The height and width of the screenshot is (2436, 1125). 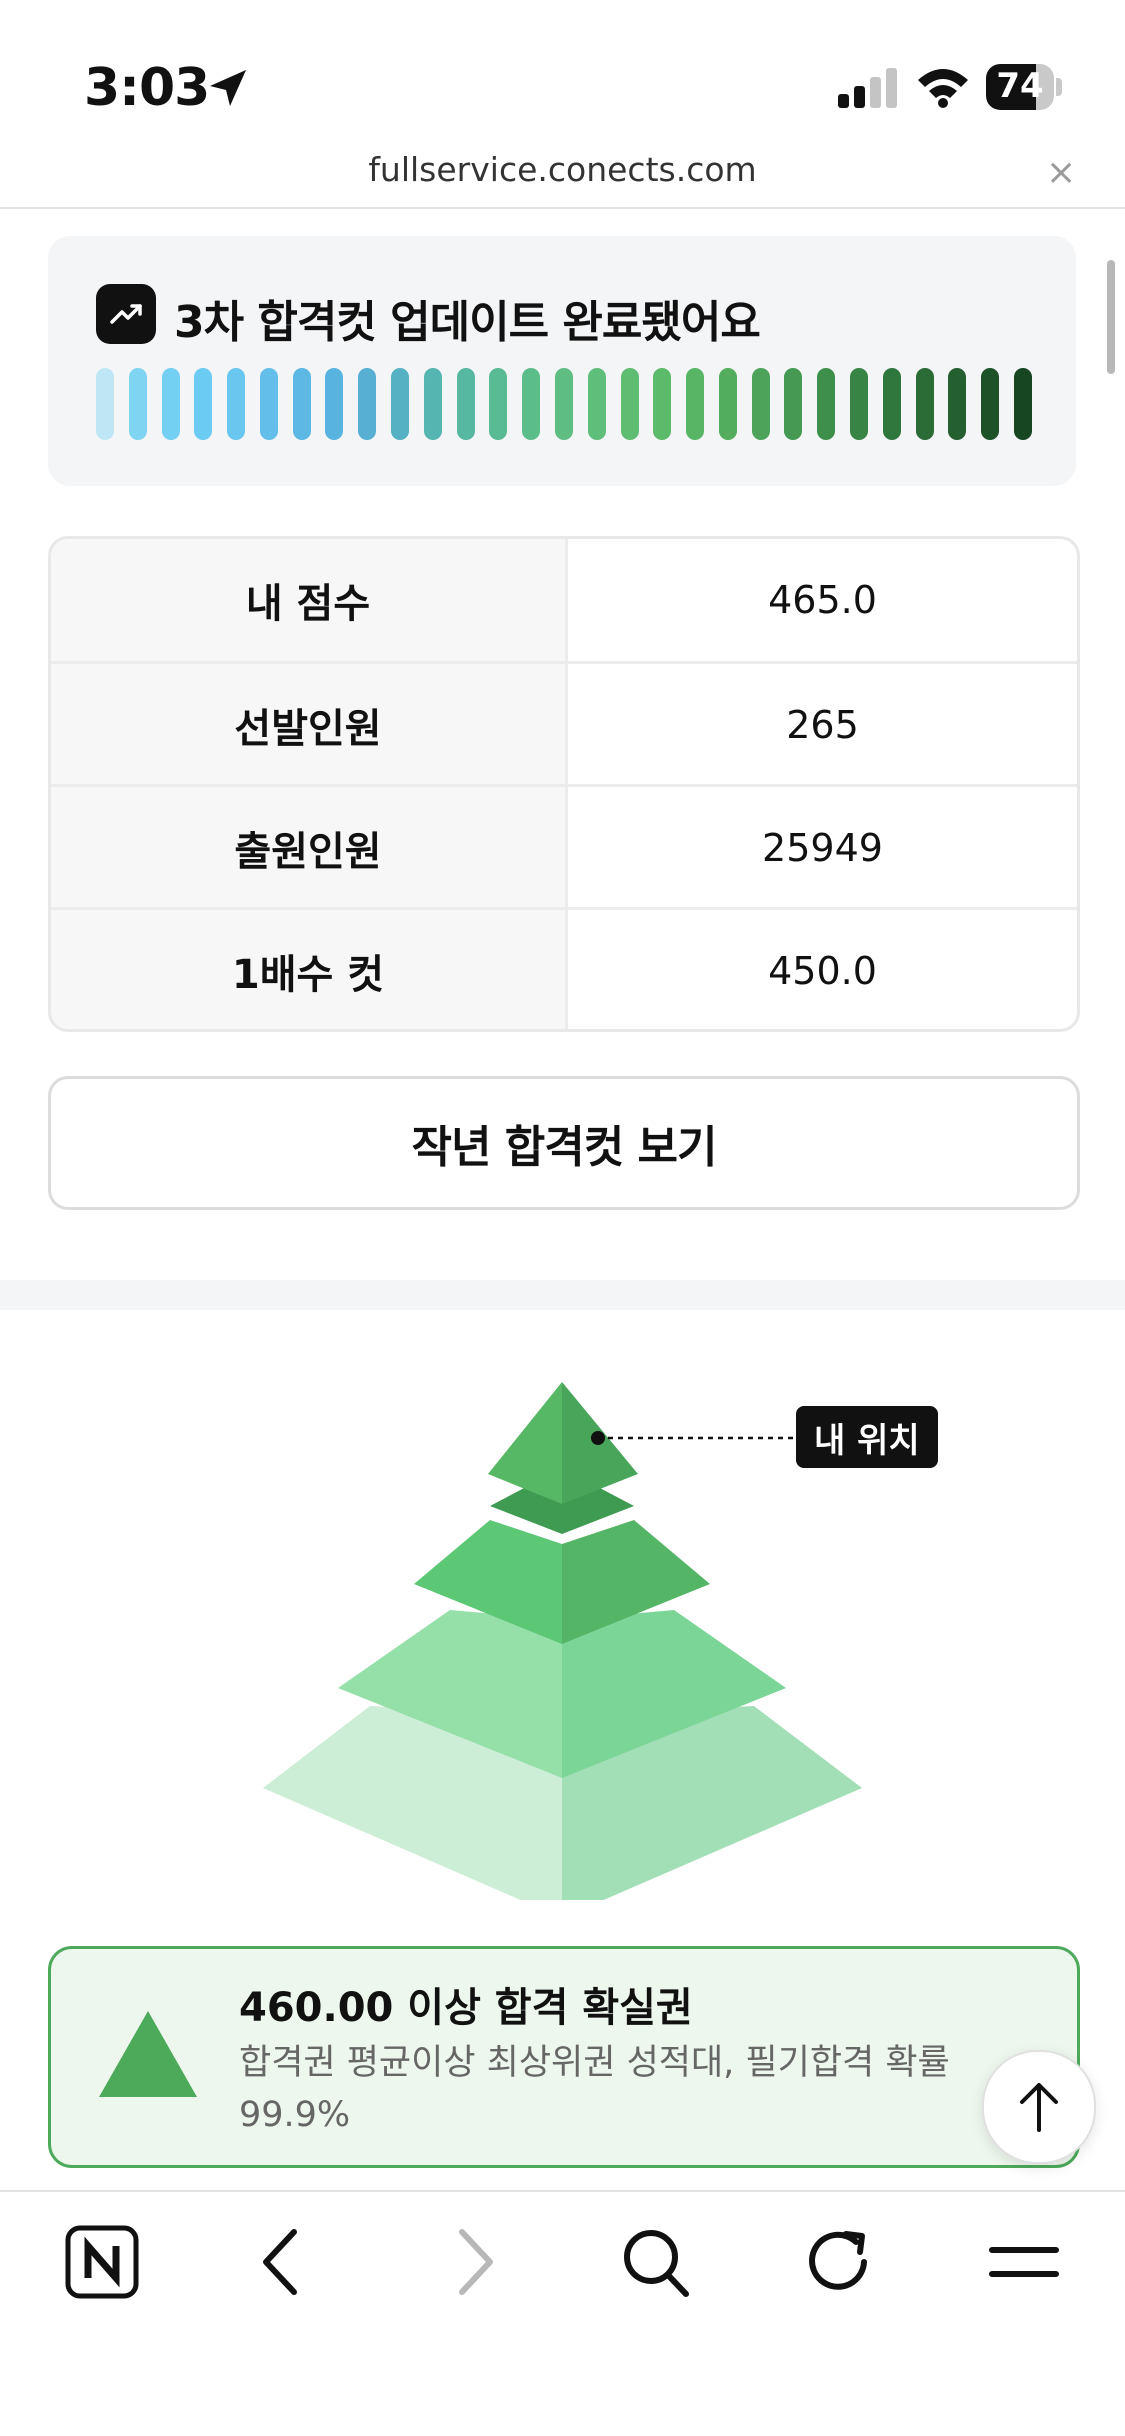 I want to click on battery-percent: 74, so click(x=1020, y=86).